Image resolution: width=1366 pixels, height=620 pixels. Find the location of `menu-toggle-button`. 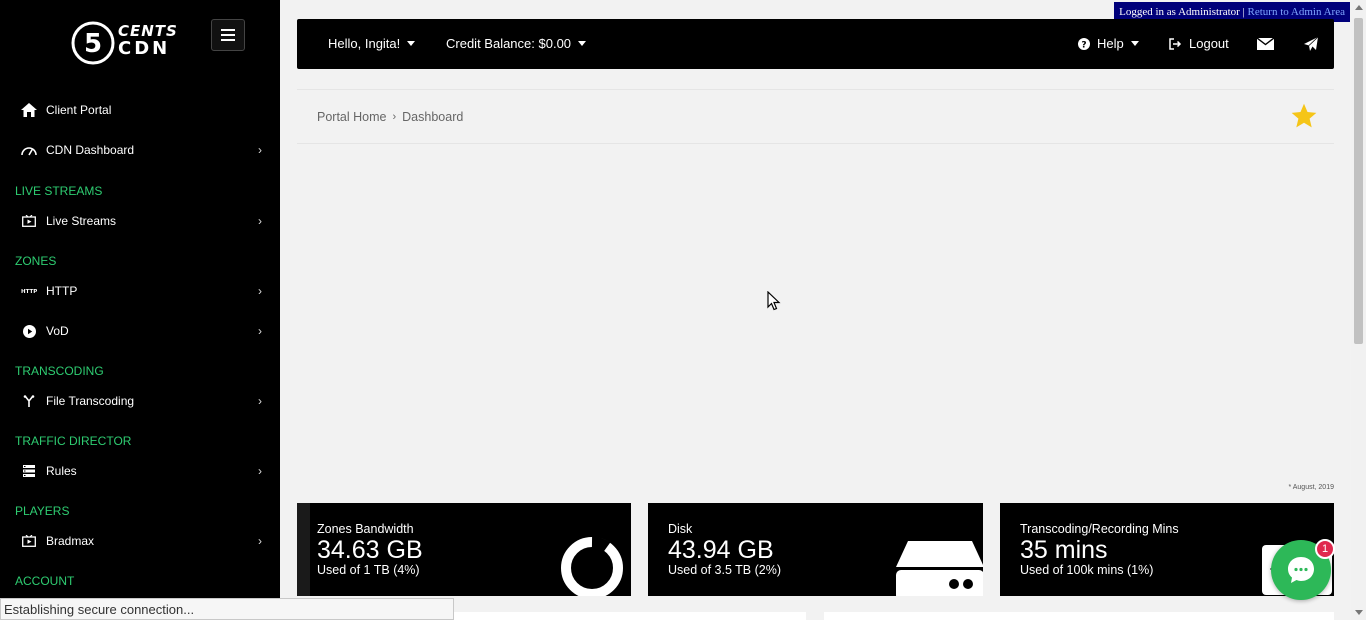

menu-toggle-button is located at coordinates (228, 35).